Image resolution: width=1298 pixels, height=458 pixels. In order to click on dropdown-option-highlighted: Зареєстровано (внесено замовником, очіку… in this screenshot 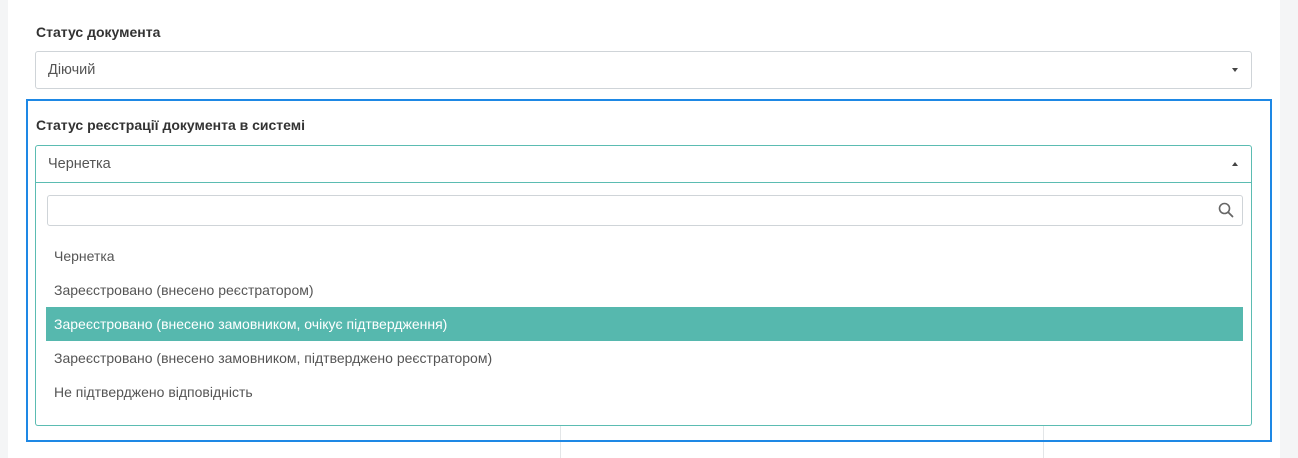, I will do `click(644, 324)`.